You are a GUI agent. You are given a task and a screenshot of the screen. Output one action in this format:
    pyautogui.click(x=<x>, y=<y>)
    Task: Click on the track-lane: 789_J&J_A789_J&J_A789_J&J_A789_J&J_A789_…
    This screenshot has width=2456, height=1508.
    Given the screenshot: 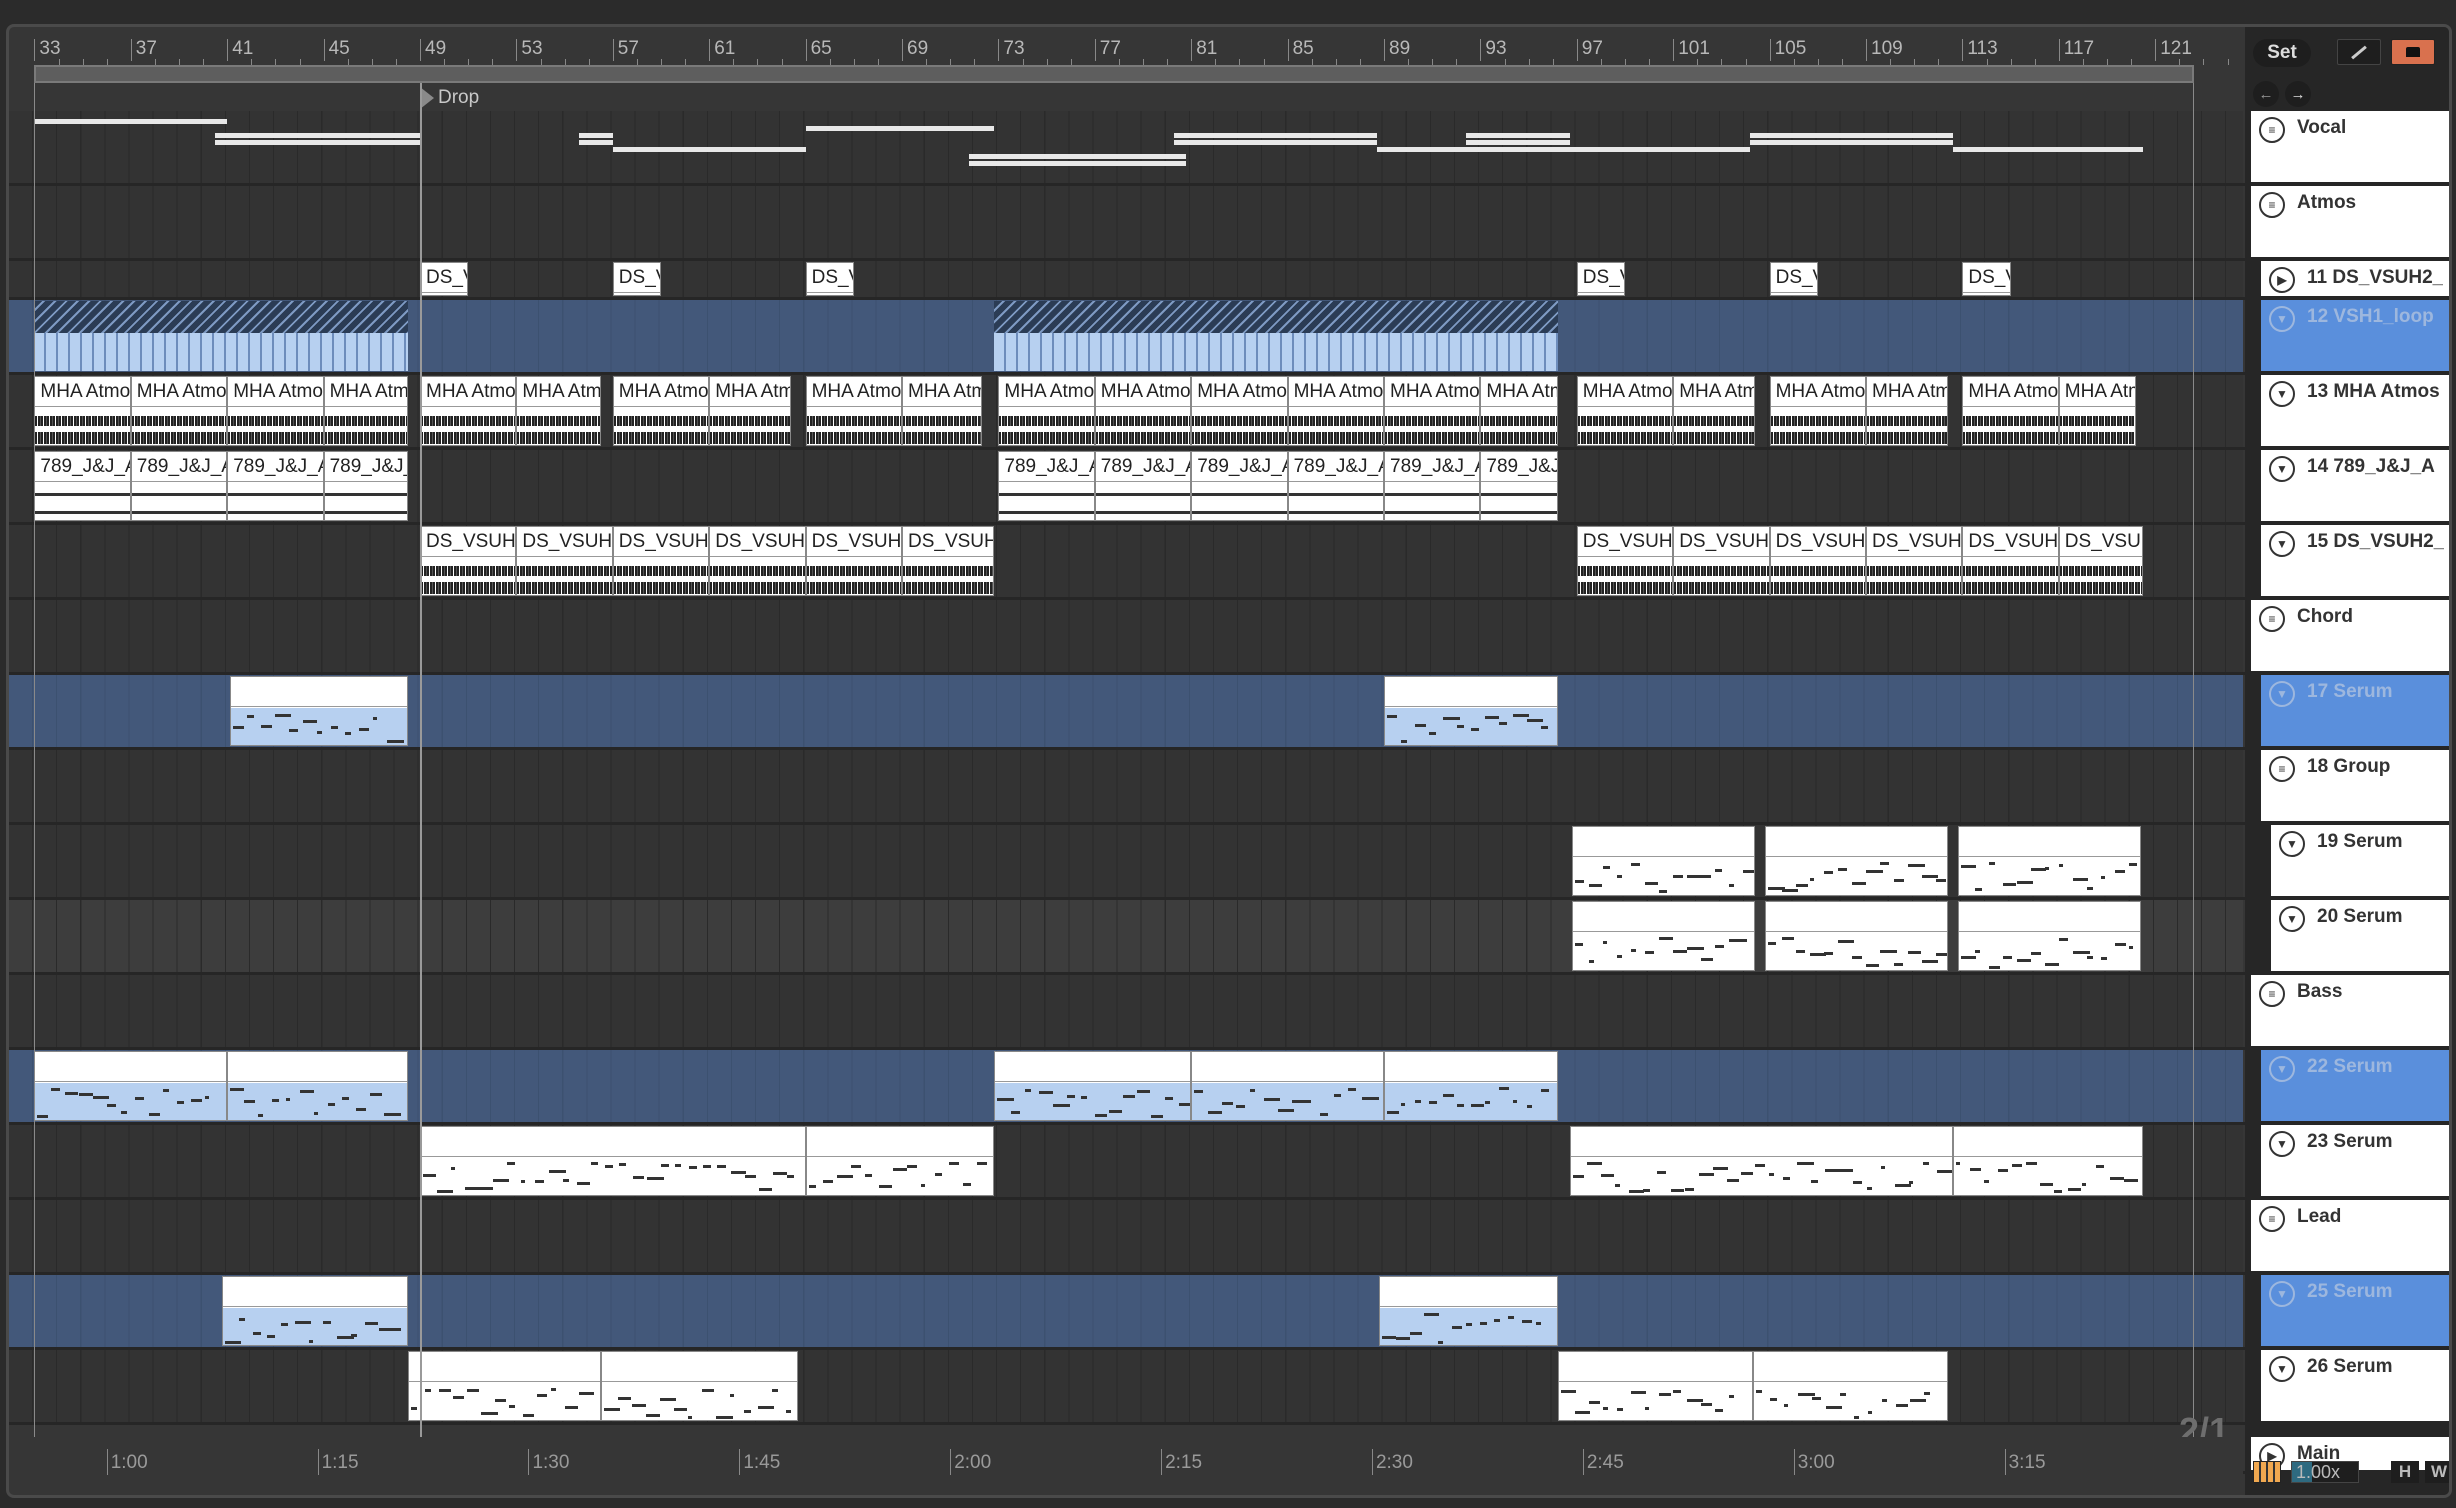 What is the action you would take?
    pyautogui.click(x=1126, y=486)
    